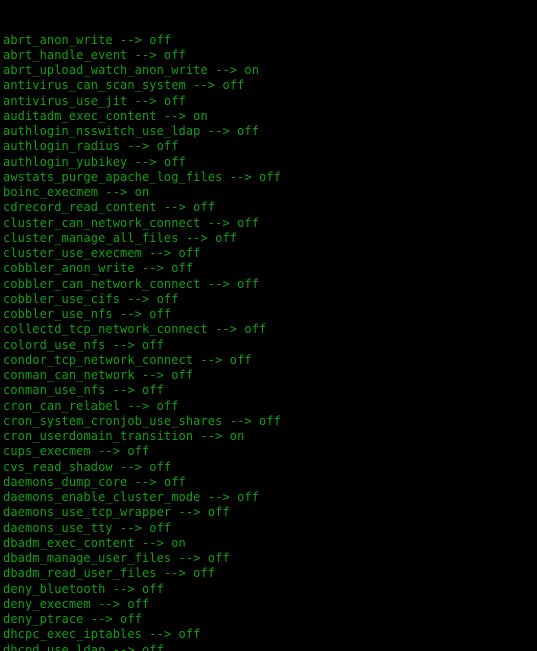  What do you see at coordinates (98, 268) in the screenshot?
I see `boolean-line: cobbler_anon_write --> off` at bounding box center [98, 268].